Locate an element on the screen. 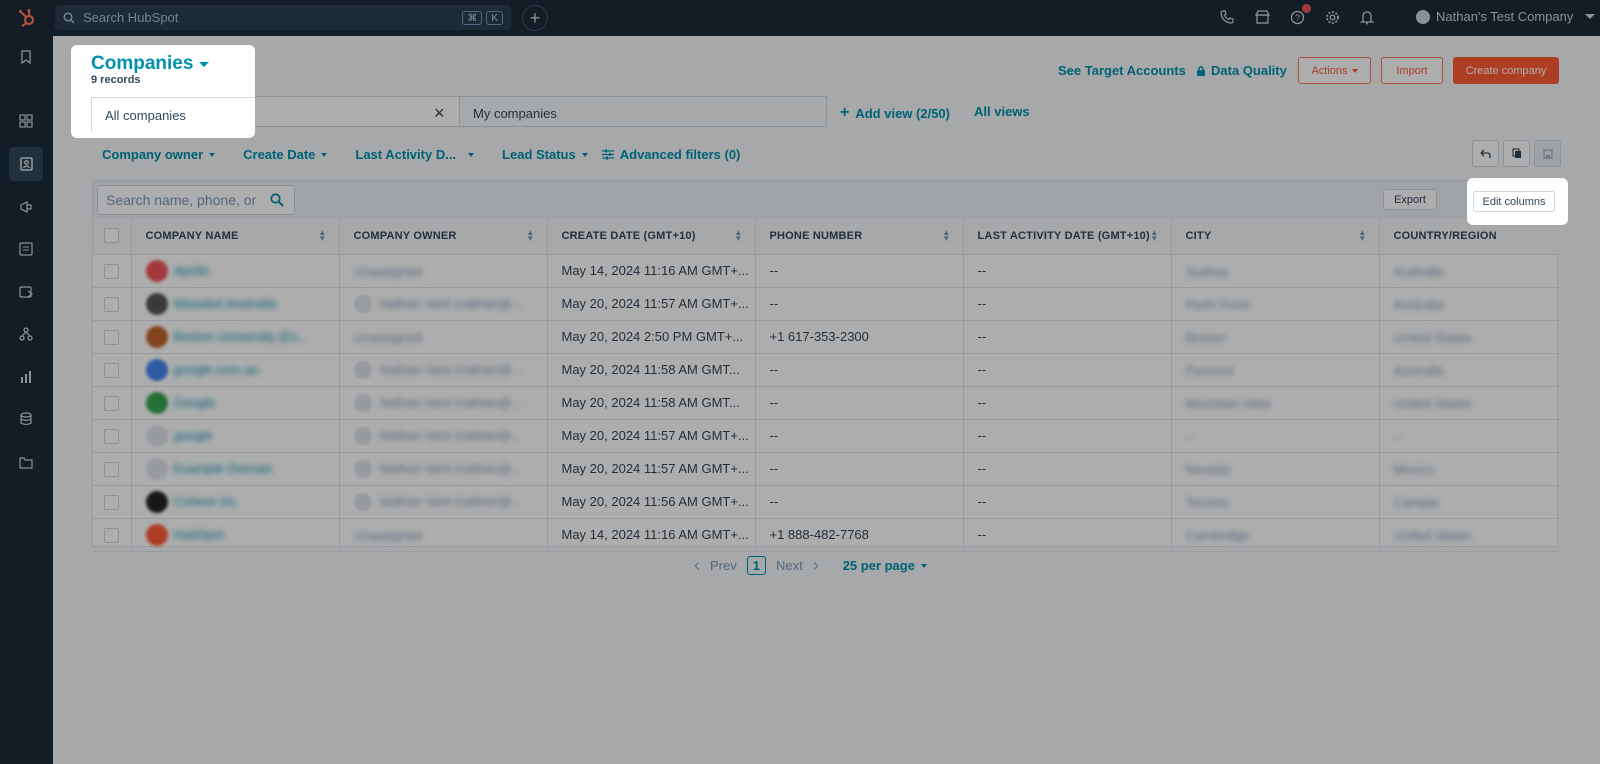 The image size is (1600, 764). sales-icon is located at coordinates (26, 292).